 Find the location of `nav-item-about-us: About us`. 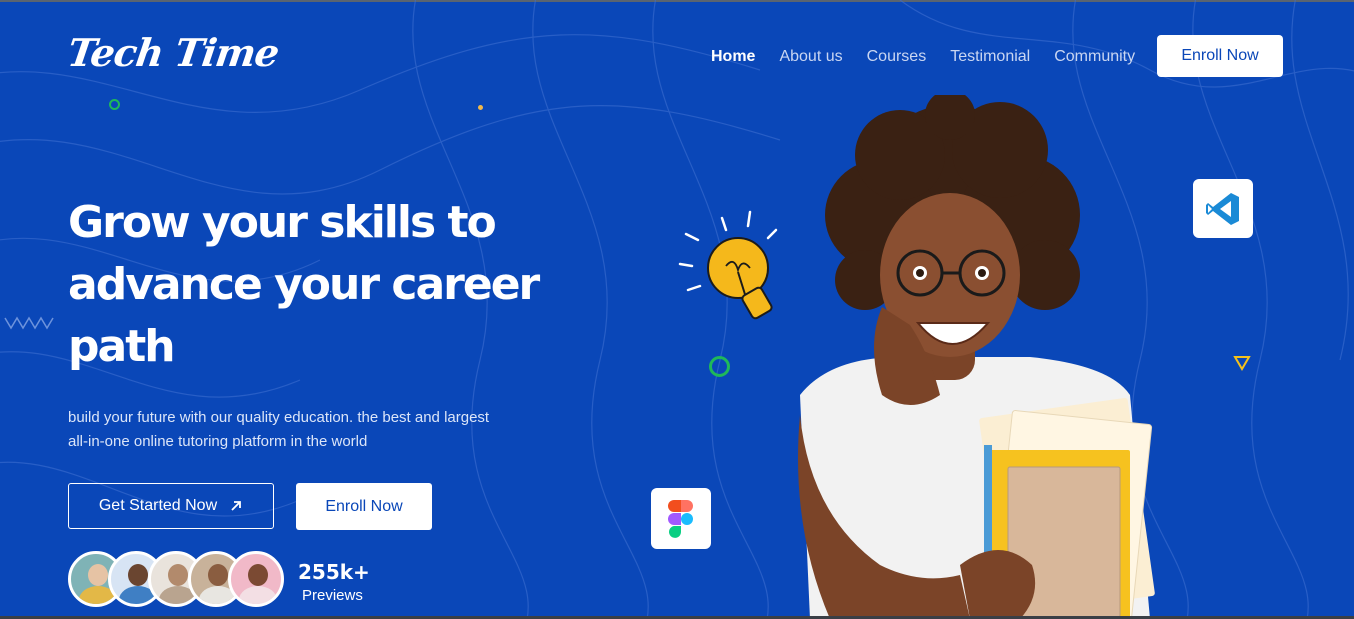

nav-item-about-us: About us is located at coordinates (810, 57).